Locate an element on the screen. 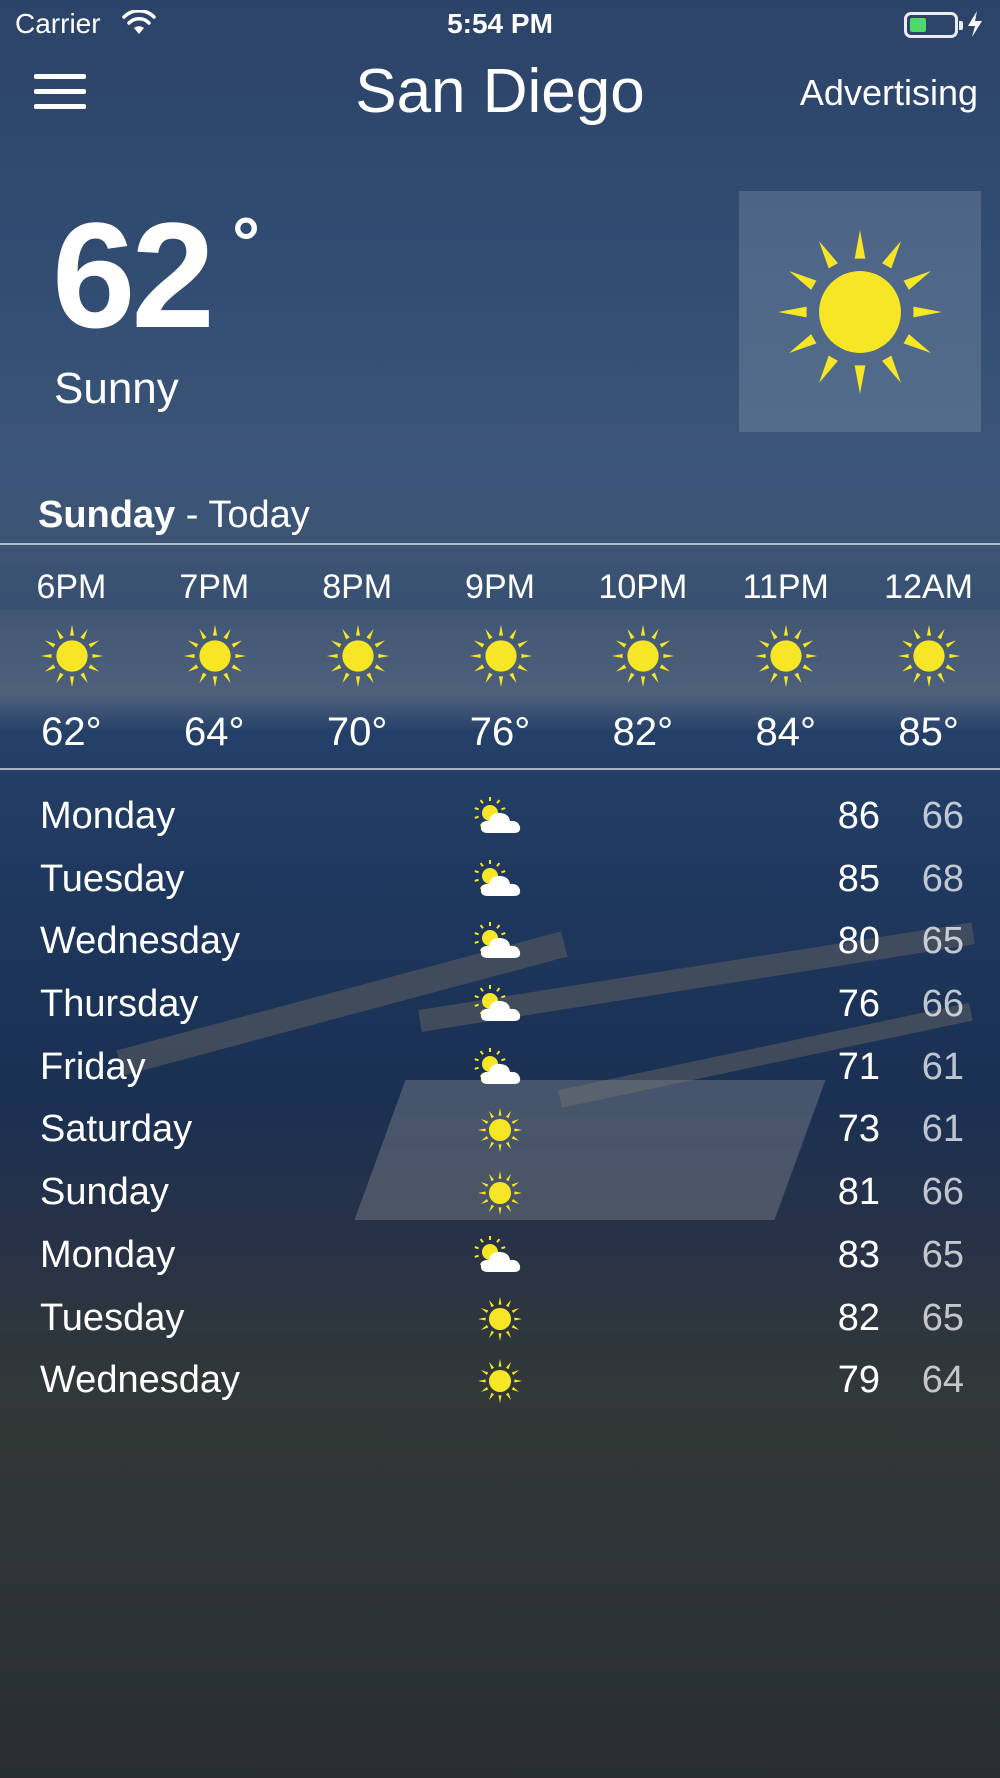  current-temperature: 62 is located at coordinates (133, 275).